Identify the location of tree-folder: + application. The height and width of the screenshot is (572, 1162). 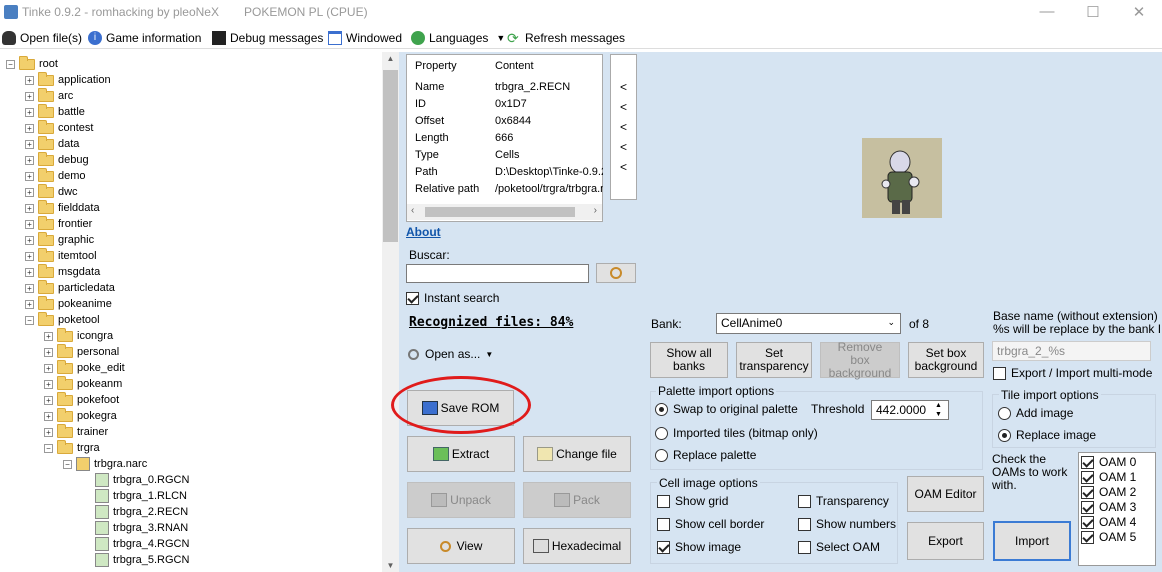
(68, 79).